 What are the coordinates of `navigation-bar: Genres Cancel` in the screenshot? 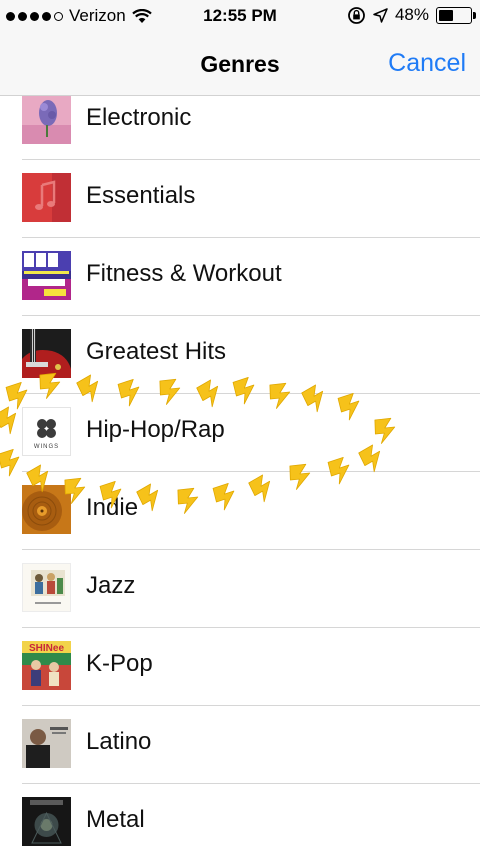 It's located at (240, 64).